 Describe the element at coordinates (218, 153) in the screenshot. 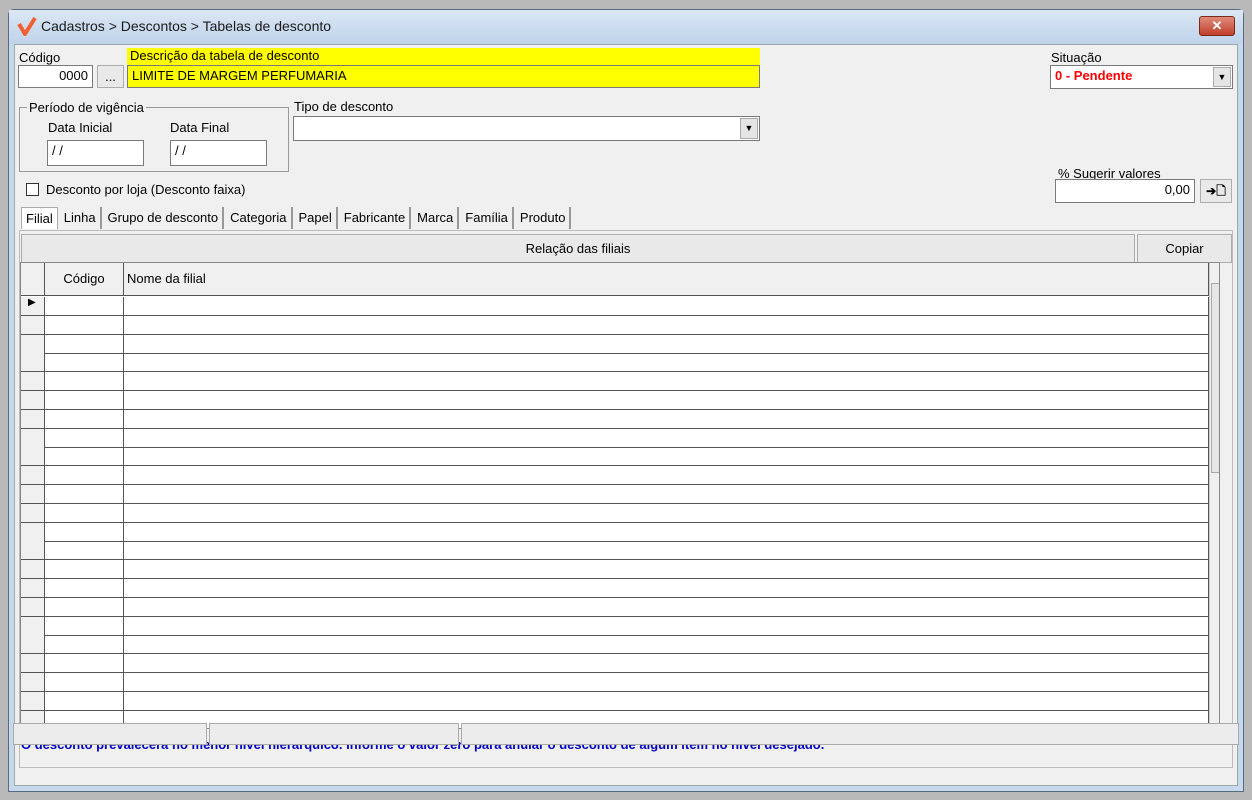

I see `data-final-input: / /` at that location.